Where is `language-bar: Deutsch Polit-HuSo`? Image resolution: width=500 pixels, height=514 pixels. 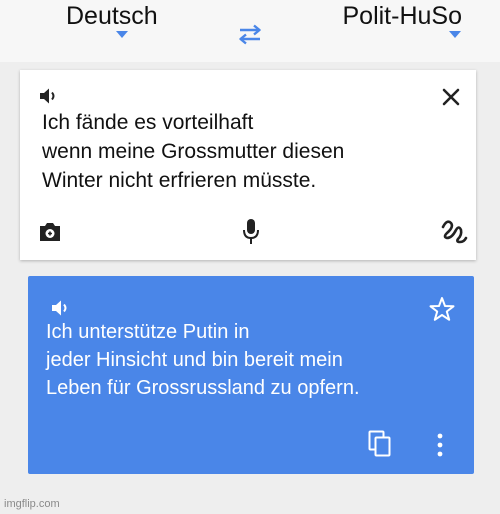
language-bar: Deutsch Polit-HuSo is located at coordinates (250, 31).